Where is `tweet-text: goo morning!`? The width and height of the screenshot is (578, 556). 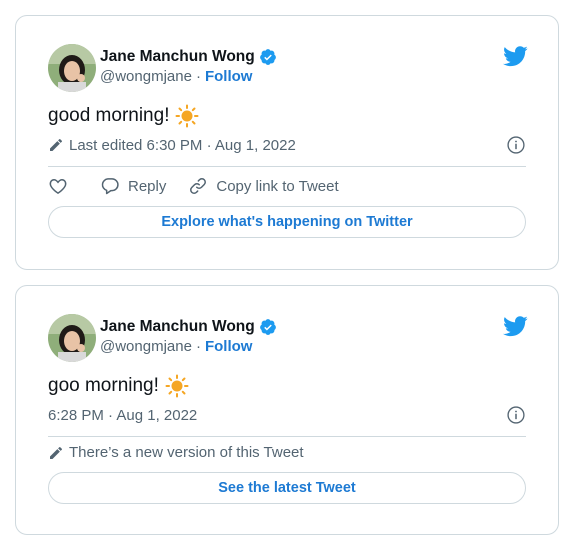
tweet-text: goo morning! is located at coordinates (103, 385).